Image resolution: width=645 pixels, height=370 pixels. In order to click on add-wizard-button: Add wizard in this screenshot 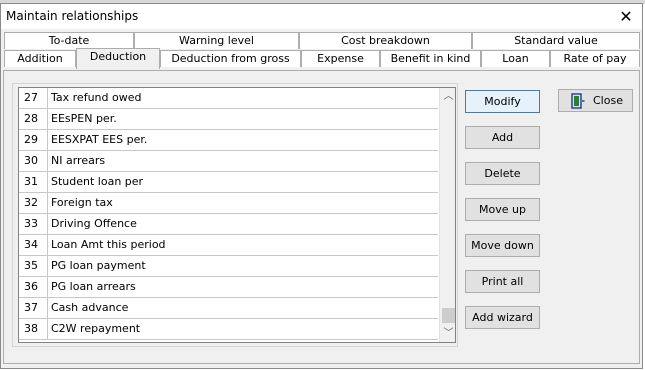, I will do `click(502, 317)`.